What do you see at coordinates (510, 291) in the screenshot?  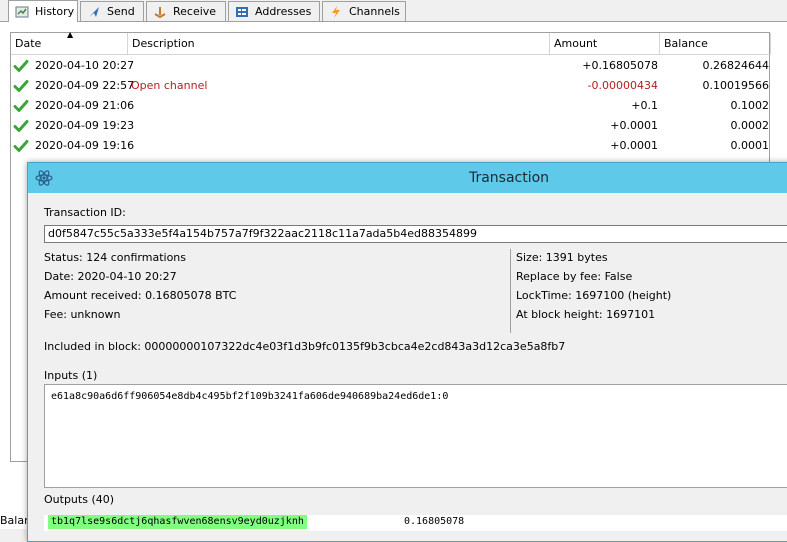 I see `info-separator` at bounding box center [510, 291].